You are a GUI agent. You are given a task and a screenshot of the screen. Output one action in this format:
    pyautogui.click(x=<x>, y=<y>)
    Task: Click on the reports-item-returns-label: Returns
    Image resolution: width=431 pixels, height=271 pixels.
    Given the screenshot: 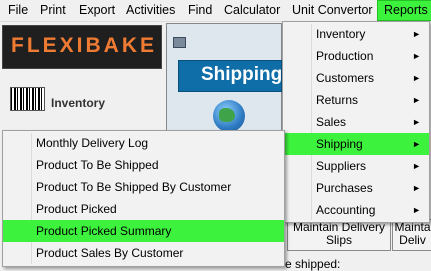 What is the action you would take?
    pyautogui.click(x=337, y=100)
    